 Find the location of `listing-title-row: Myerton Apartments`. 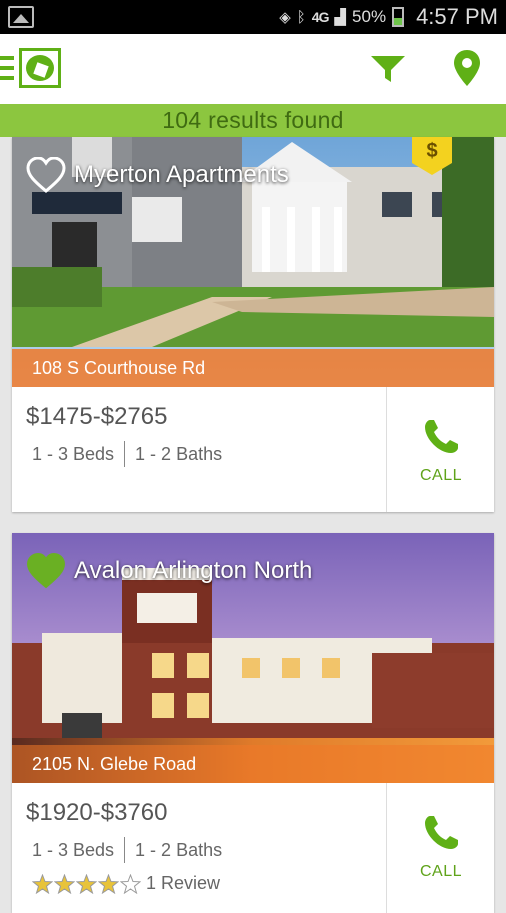

listing-title-row: Myerton Apartments is located at coordinates (157, 175).